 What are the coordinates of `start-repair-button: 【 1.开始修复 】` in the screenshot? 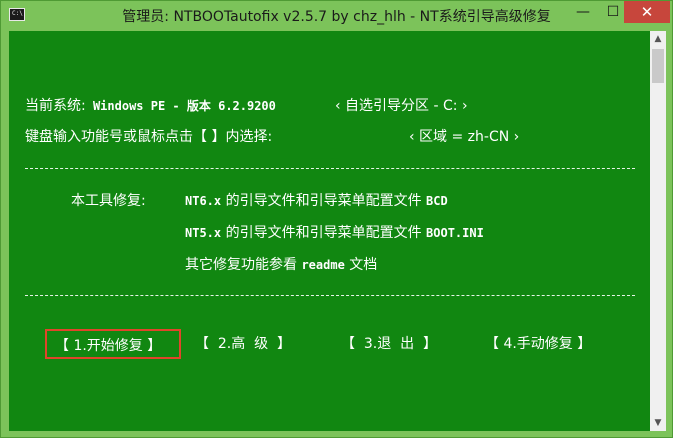 It's located at (113, 344).